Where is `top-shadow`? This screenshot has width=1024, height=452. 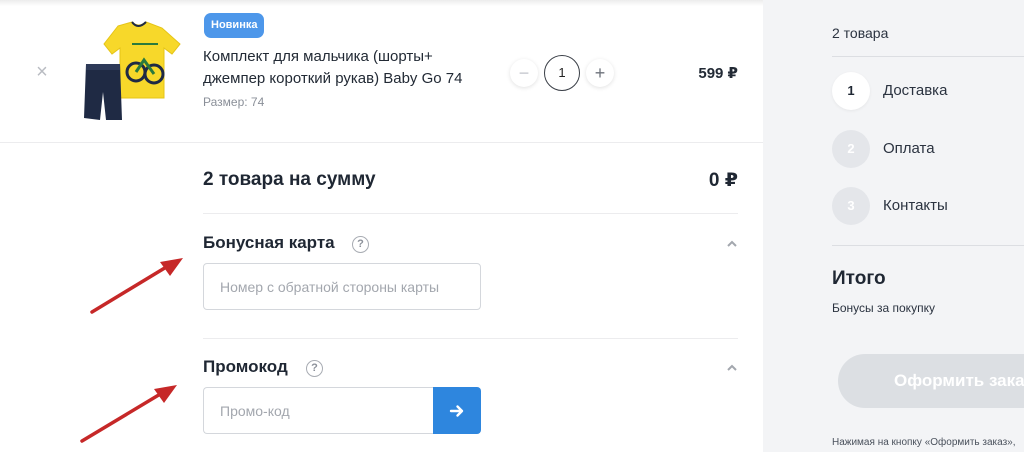 top-shadow is located at coordinates (381, 3).